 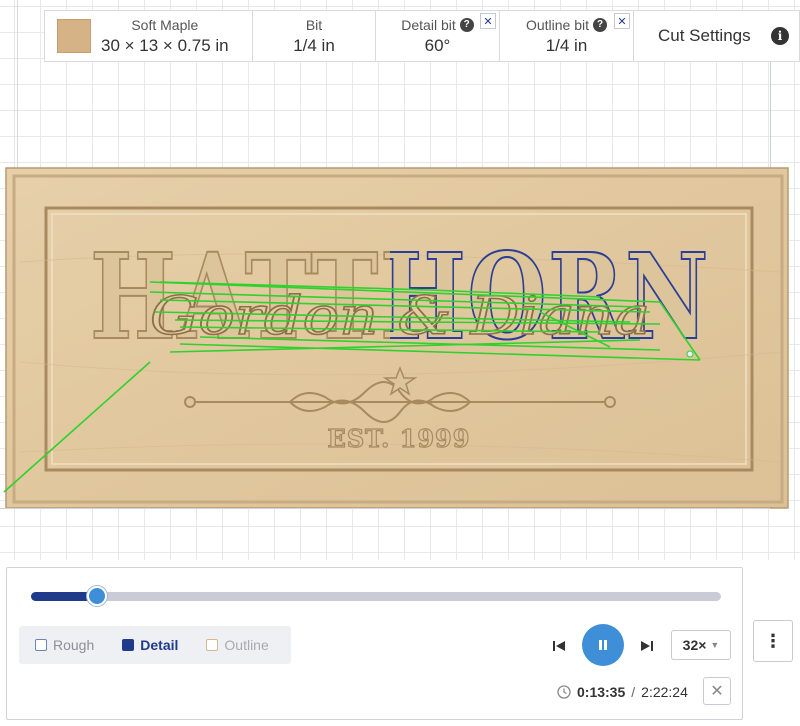 I want to click on pause-button, so click(x=603, y=645).